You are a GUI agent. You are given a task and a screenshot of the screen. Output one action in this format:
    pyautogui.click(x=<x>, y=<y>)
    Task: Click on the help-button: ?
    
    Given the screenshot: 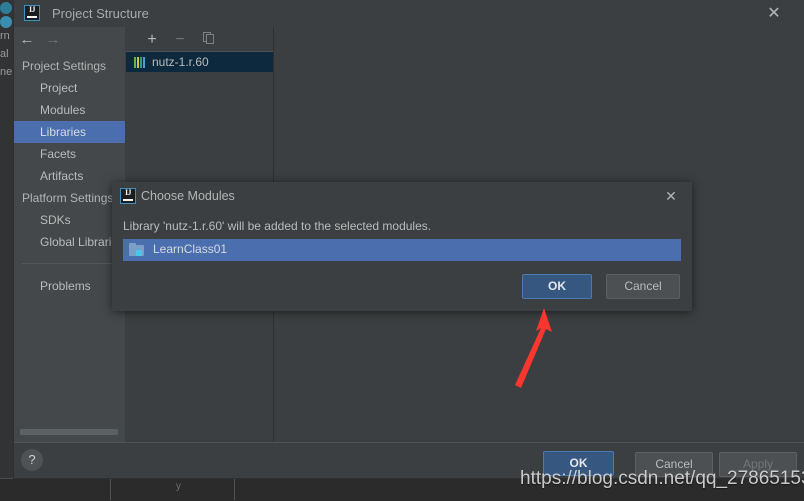 What is the action you would take?
    pyautogui.click(x=32, y=460)
    